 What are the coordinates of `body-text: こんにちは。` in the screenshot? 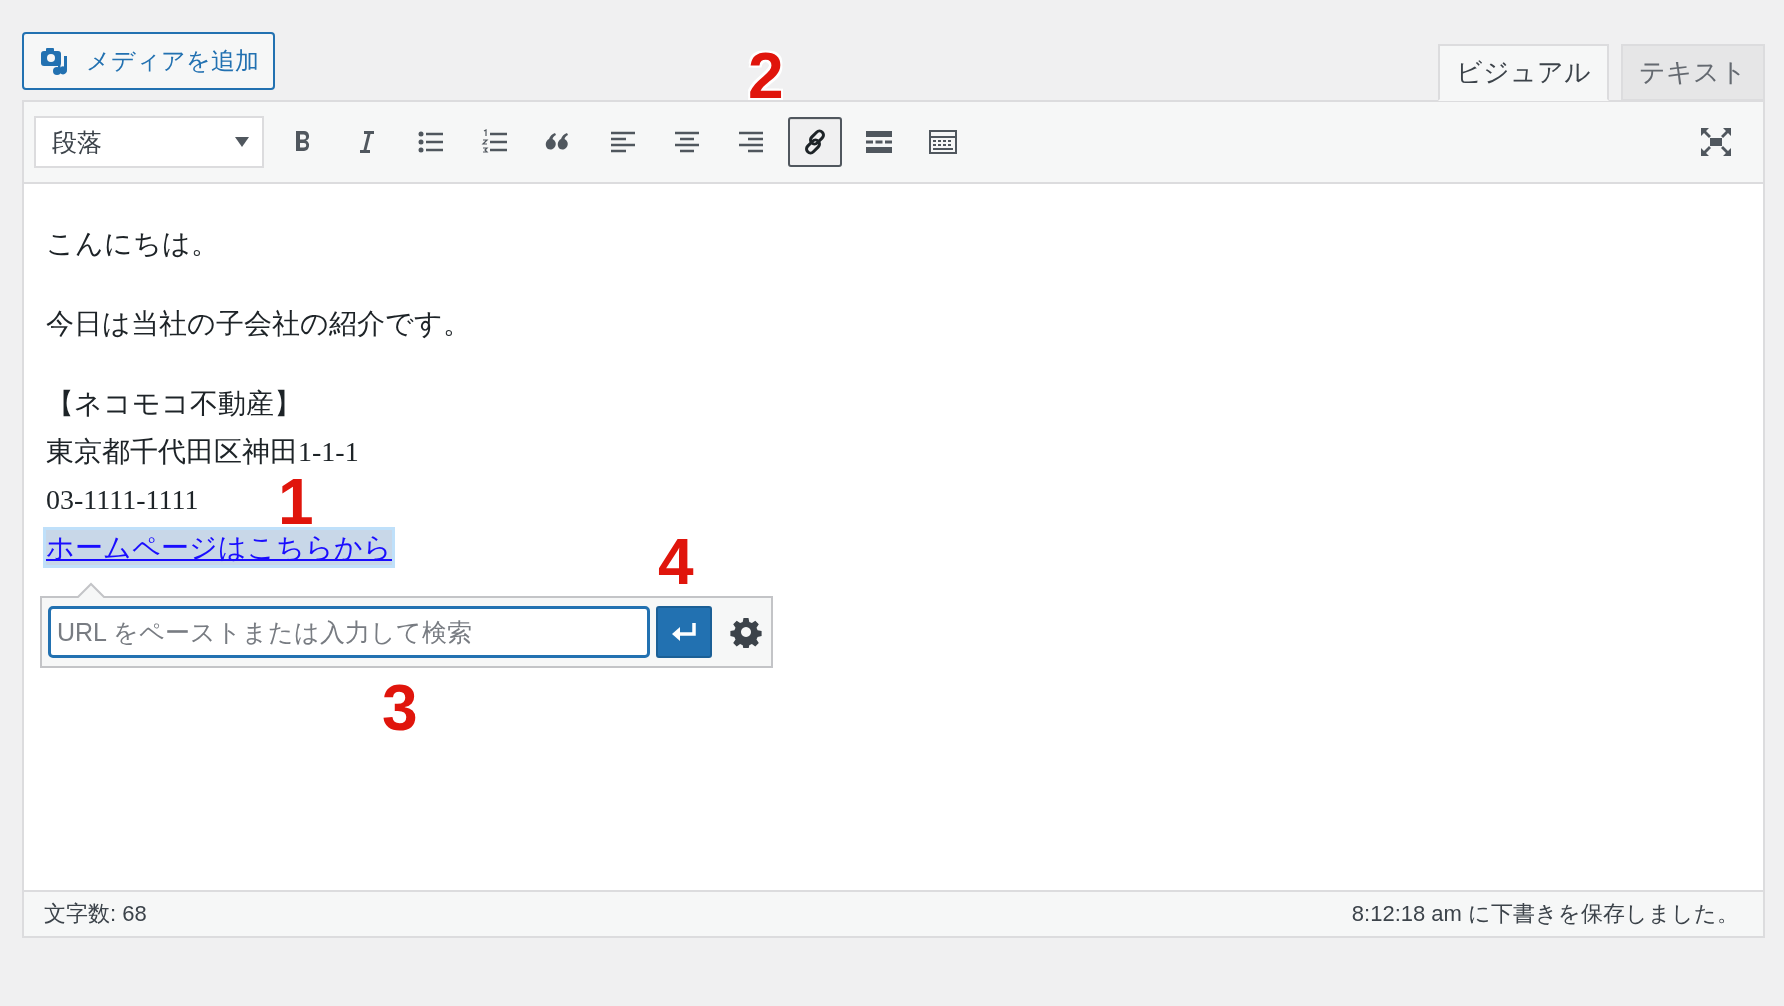 It's located at (132, 243).